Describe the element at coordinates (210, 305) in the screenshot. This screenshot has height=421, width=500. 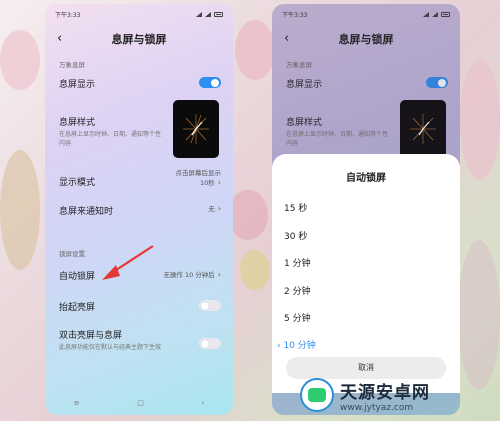
I see `raise-wake-toggle` at that location.